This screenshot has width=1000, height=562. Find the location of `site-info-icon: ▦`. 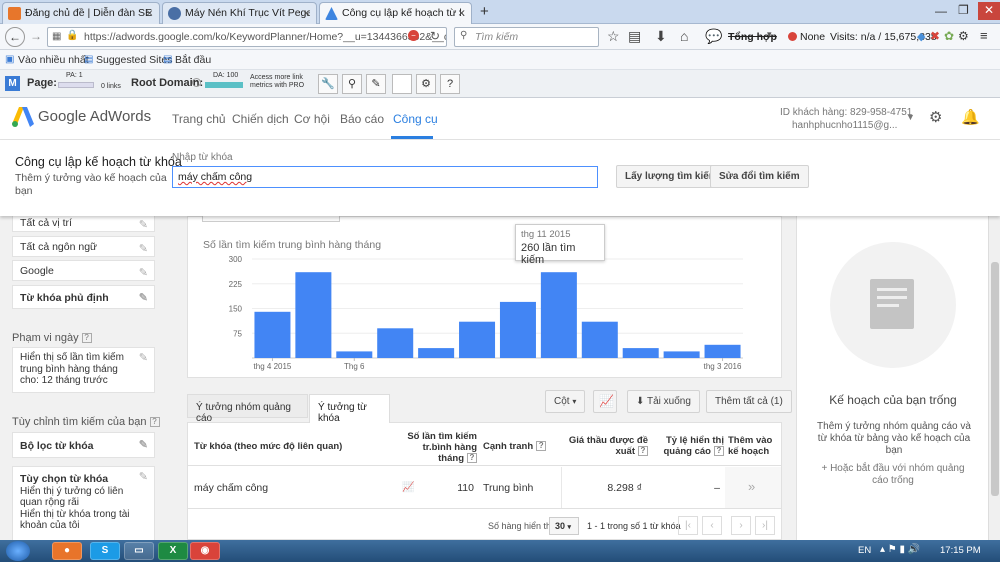

site-info-icon: ▦ is located at coordinates (56, 36).